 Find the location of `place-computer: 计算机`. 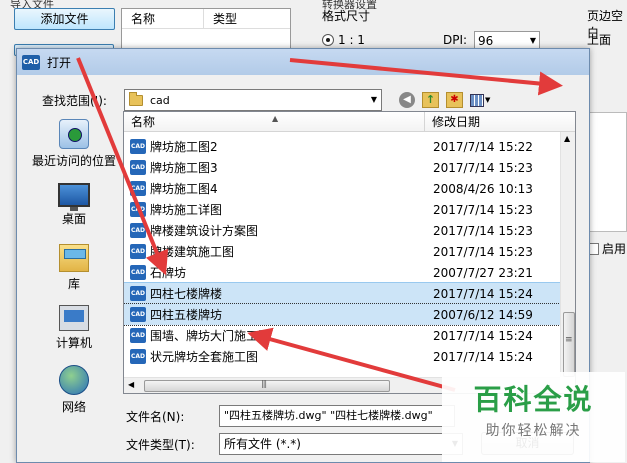

place-computer: 计算机 is located at coordinates (74, 328).